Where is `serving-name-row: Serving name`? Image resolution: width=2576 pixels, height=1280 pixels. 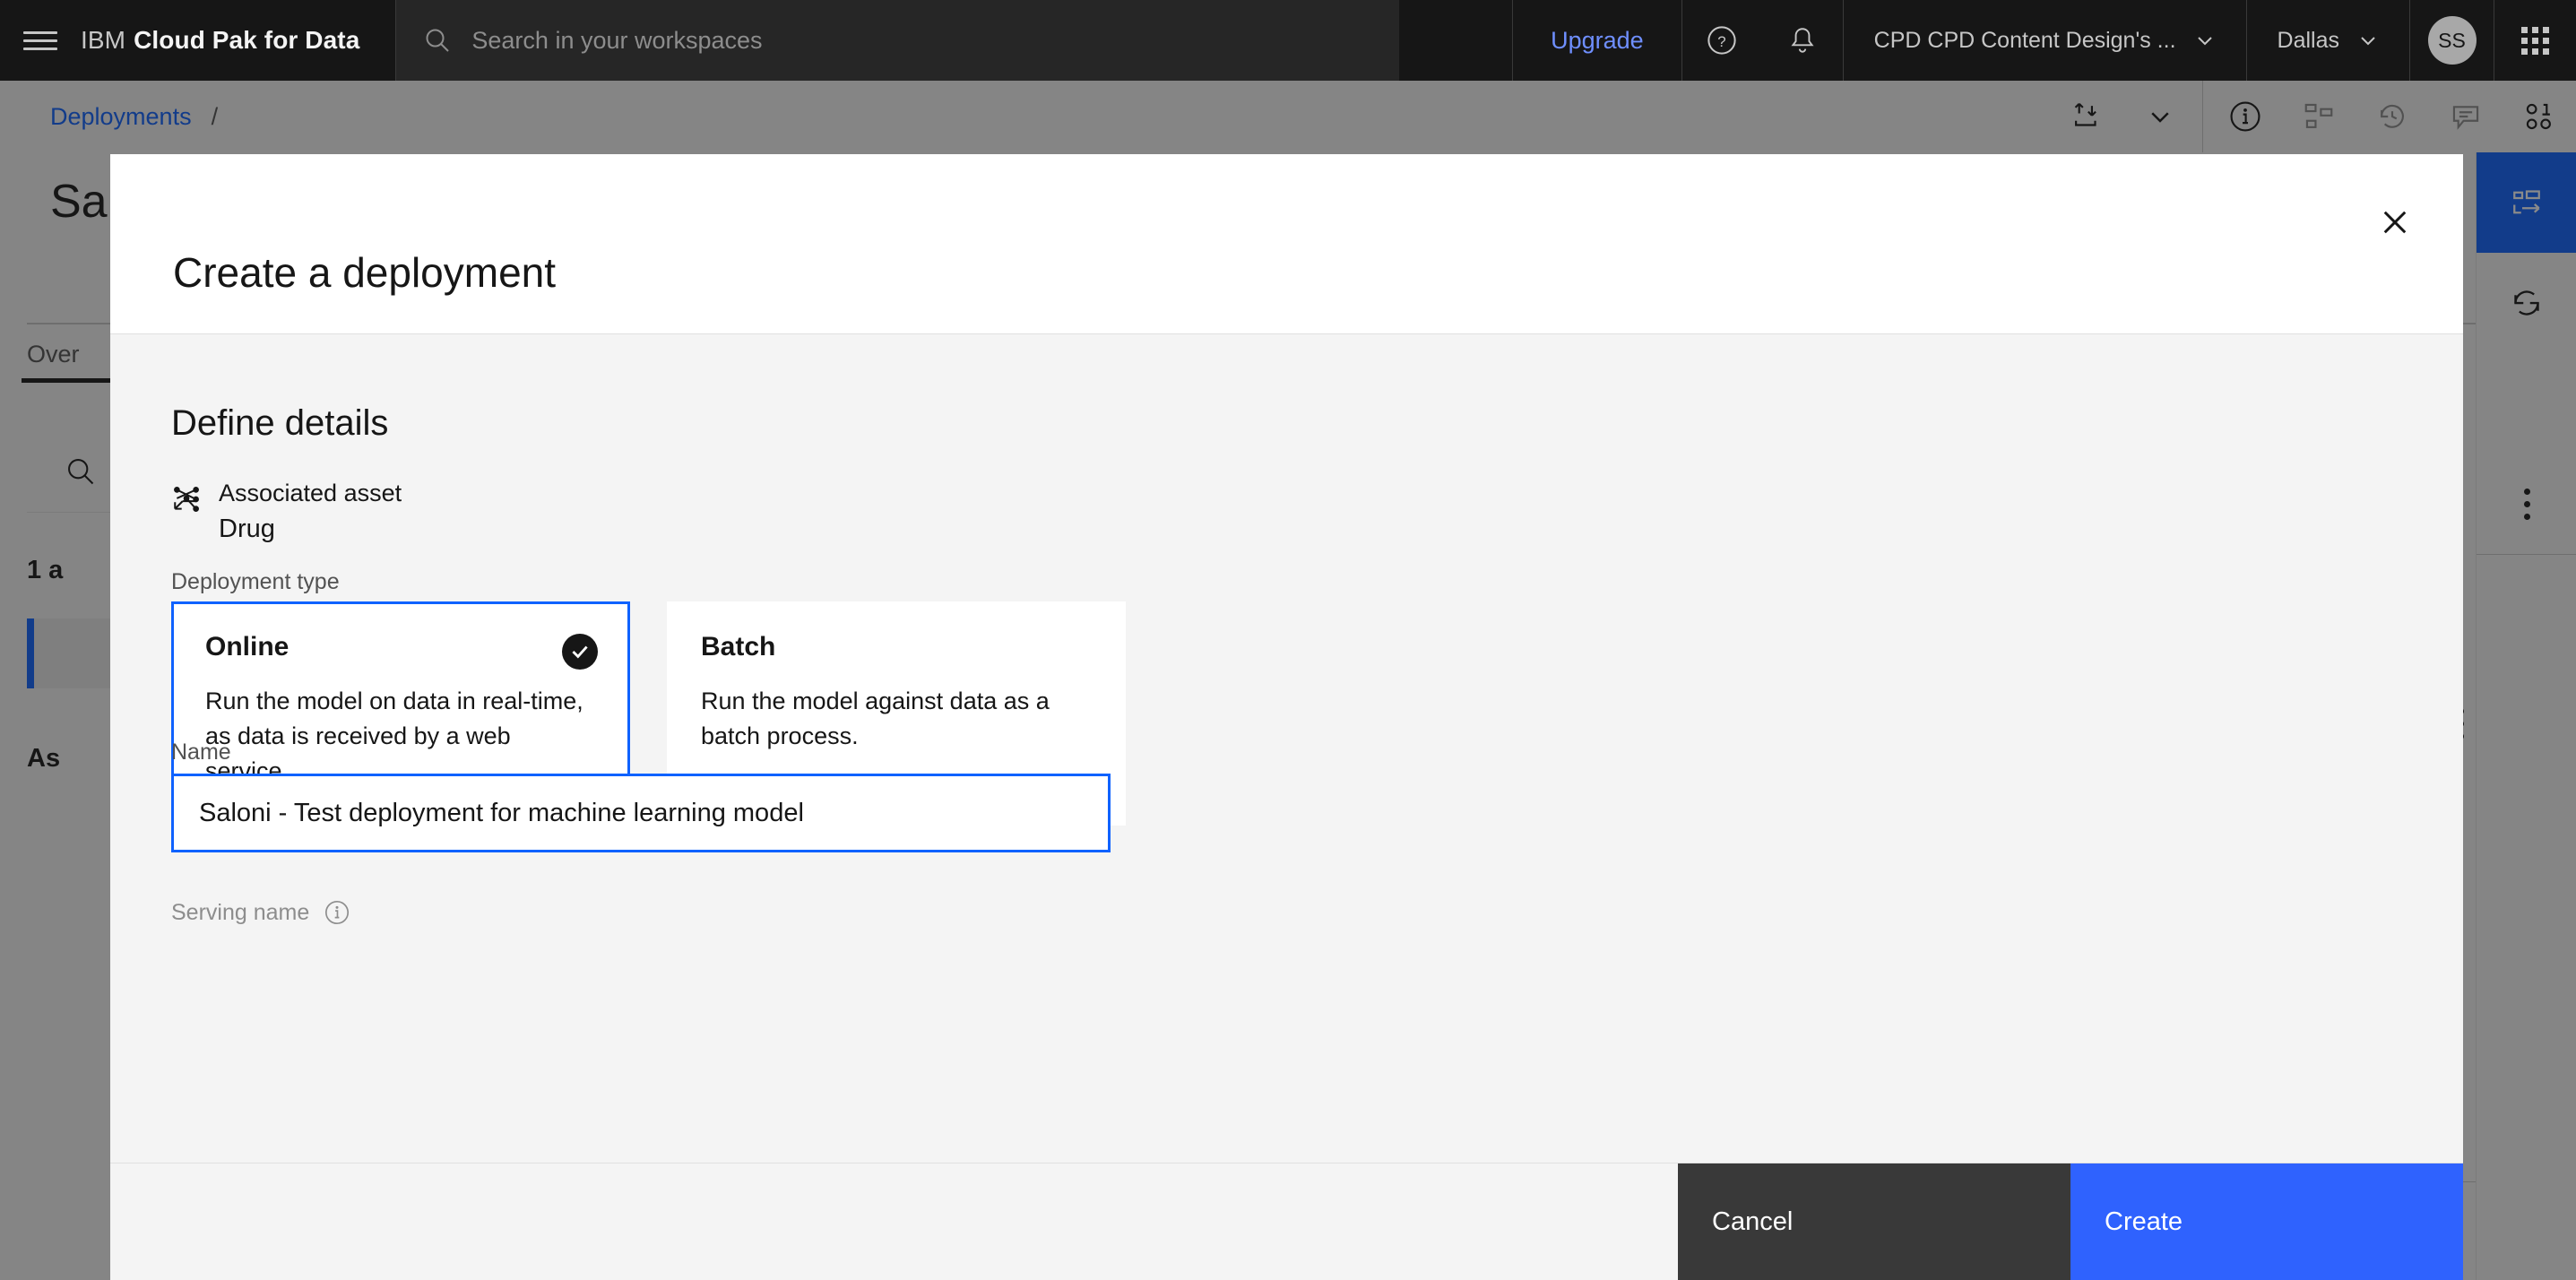
serving-name-row: Serving name is located at coordinates (260, 913).